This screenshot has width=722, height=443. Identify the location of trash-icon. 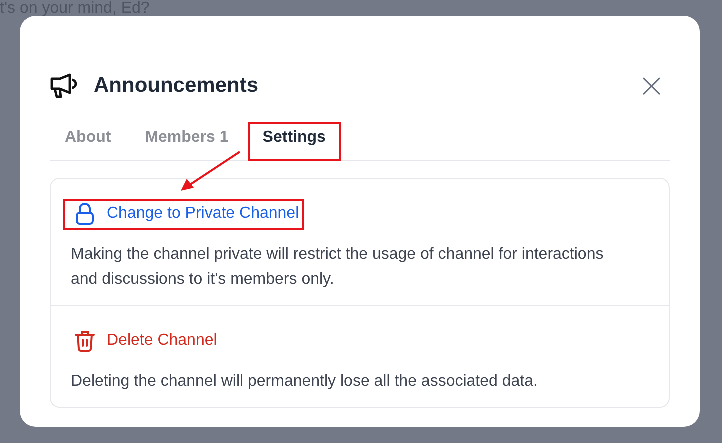
(85, 341).